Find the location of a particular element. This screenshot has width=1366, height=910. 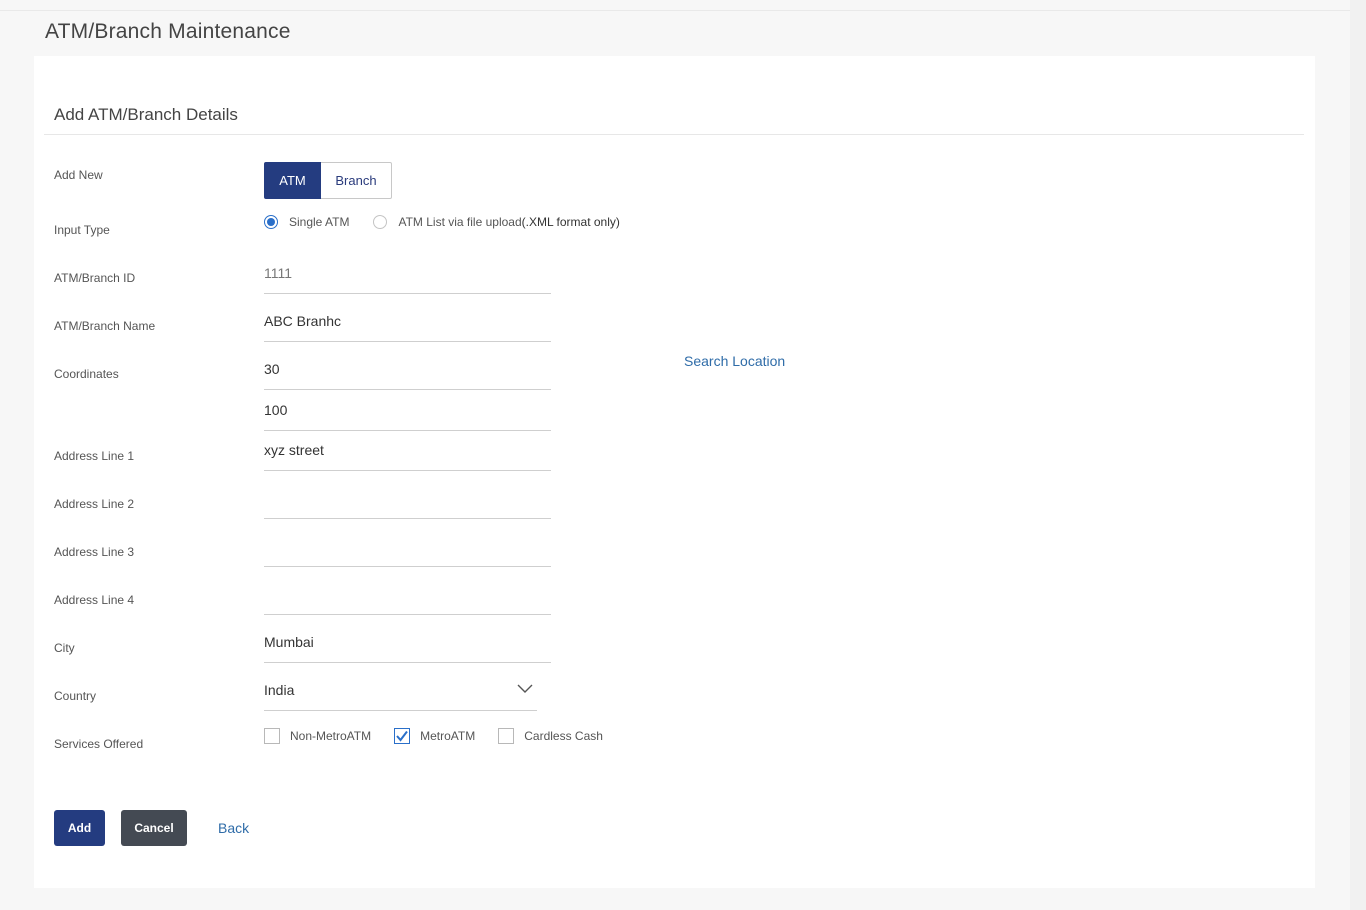

address-line-3-label: Address Line 3 is located at coordinates (94, 552).